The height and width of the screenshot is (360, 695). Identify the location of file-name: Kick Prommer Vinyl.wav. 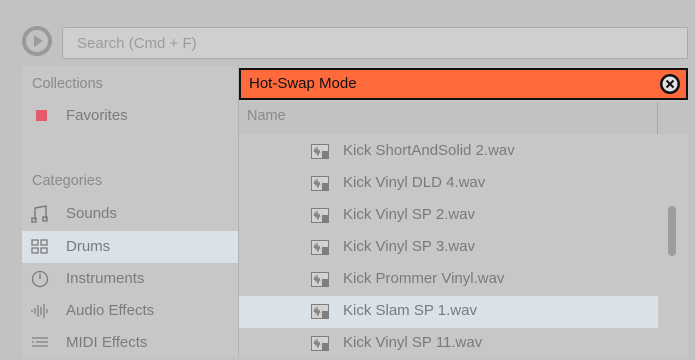
(424, 278).